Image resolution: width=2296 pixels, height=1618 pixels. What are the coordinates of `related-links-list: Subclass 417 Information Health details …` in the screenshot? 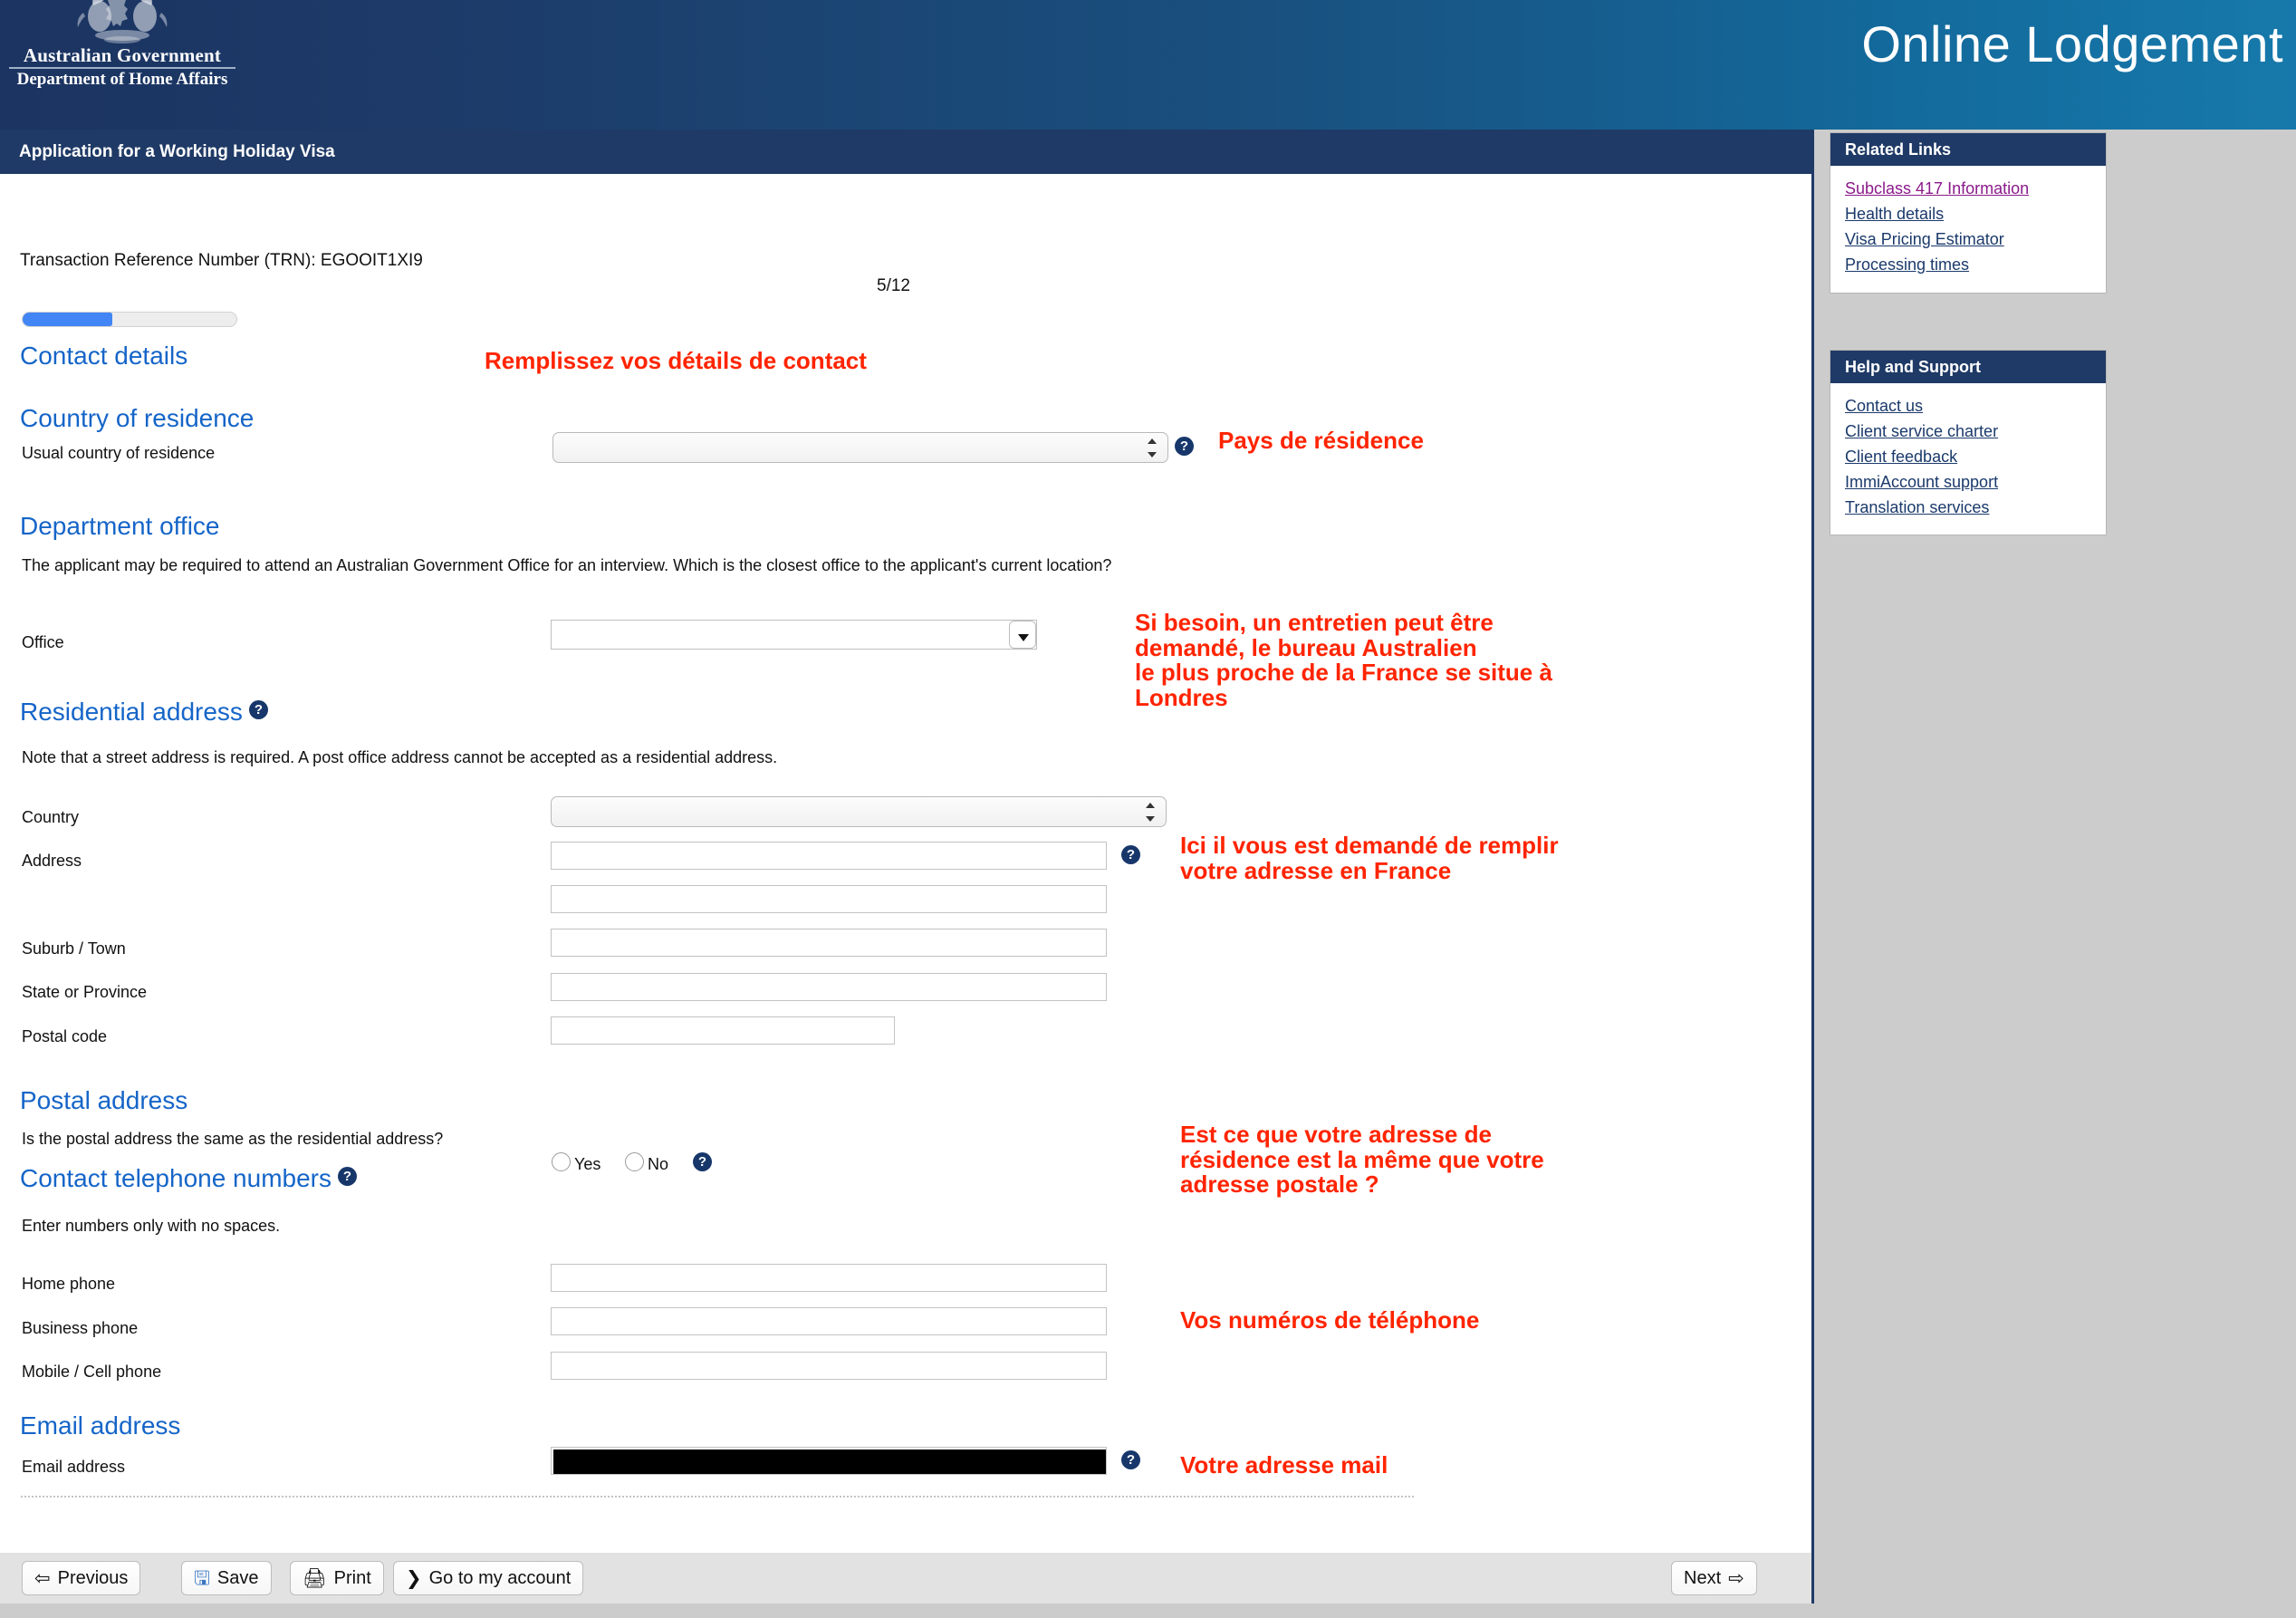 It's located at (1968, 230).